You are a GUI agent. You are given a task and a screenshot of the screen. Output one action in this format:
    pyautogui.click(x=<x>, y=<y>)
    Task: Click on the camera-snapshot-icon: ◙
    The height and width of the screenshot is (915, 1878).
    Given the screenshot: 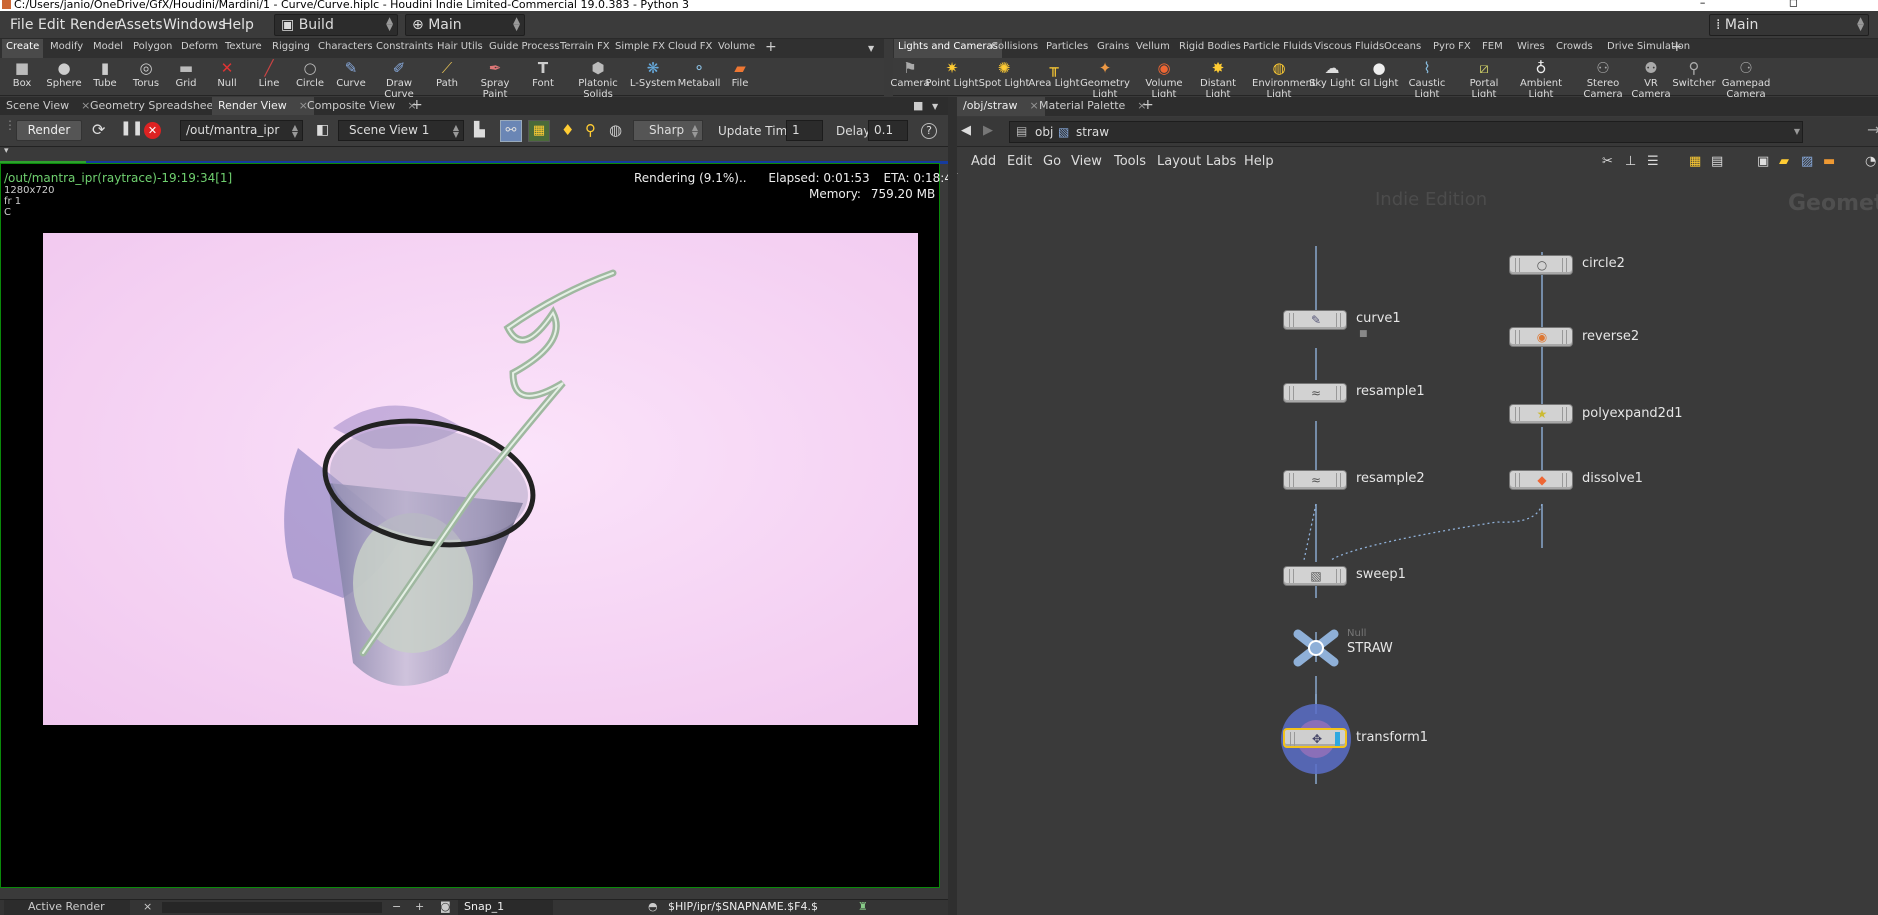 What is the action you would take?
    pyautogui.click(x=445, y=906)
    